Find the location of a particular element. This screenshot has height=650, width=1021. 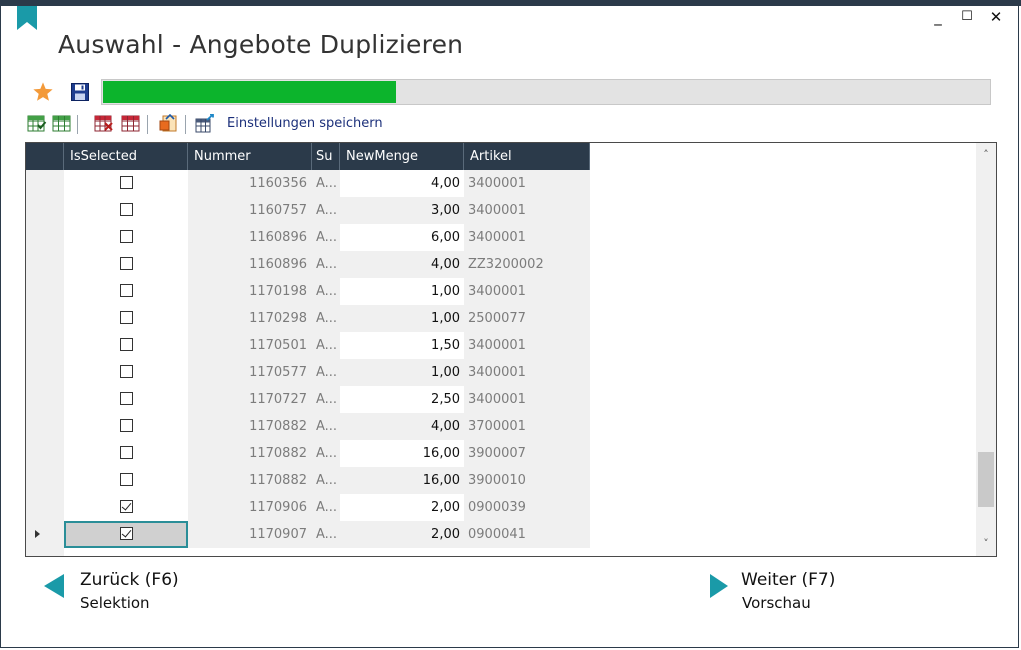

table-row: 1160896 A... 4,00 ZZ3200002 is located at coordinates (308, 264).